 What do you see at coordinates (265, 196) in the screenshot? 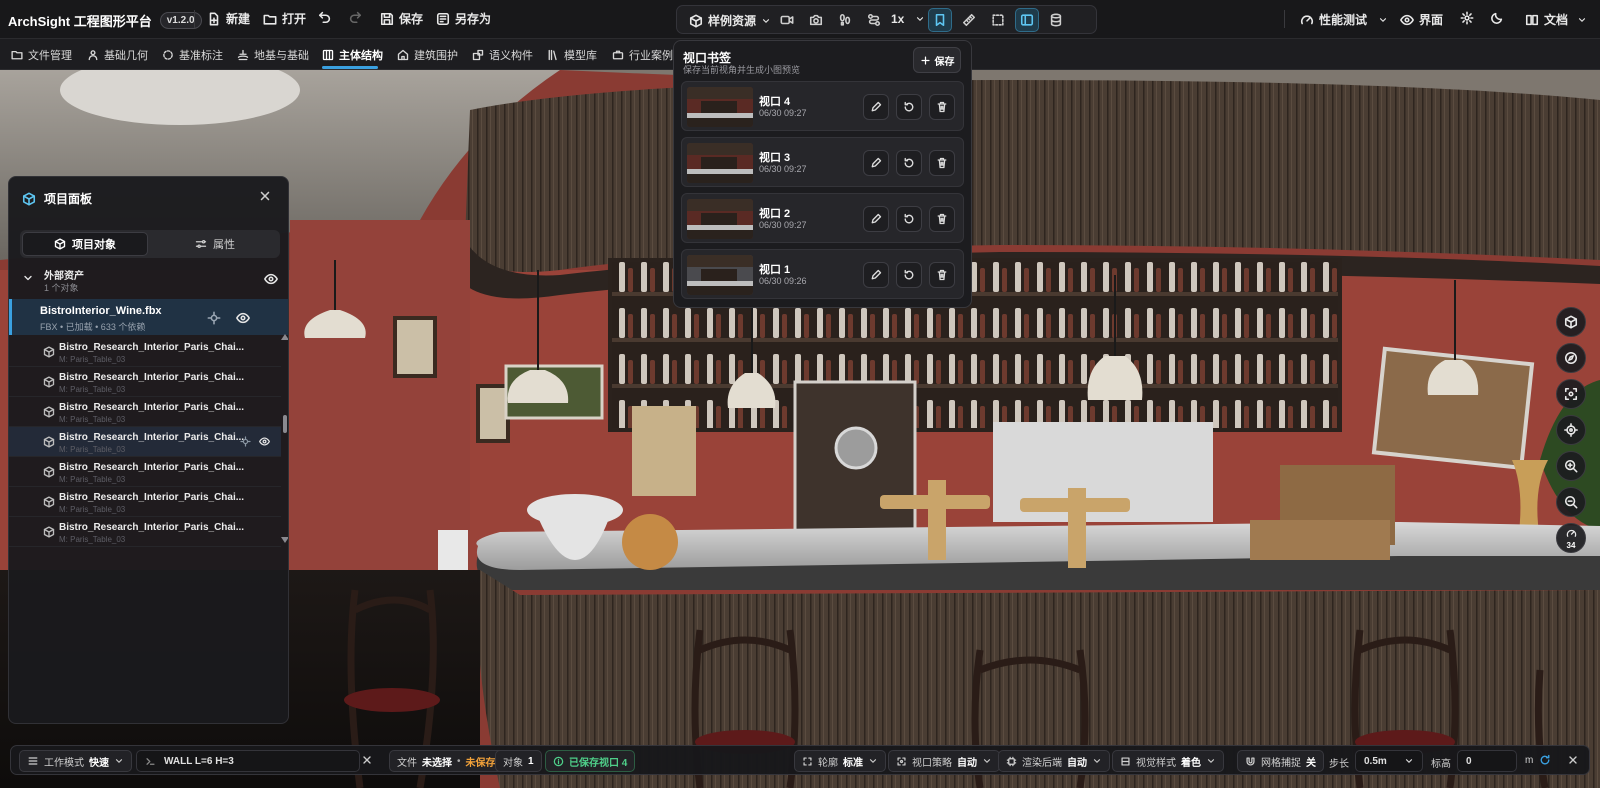
I see `panel-close-button` at bounding box center [265, 196].